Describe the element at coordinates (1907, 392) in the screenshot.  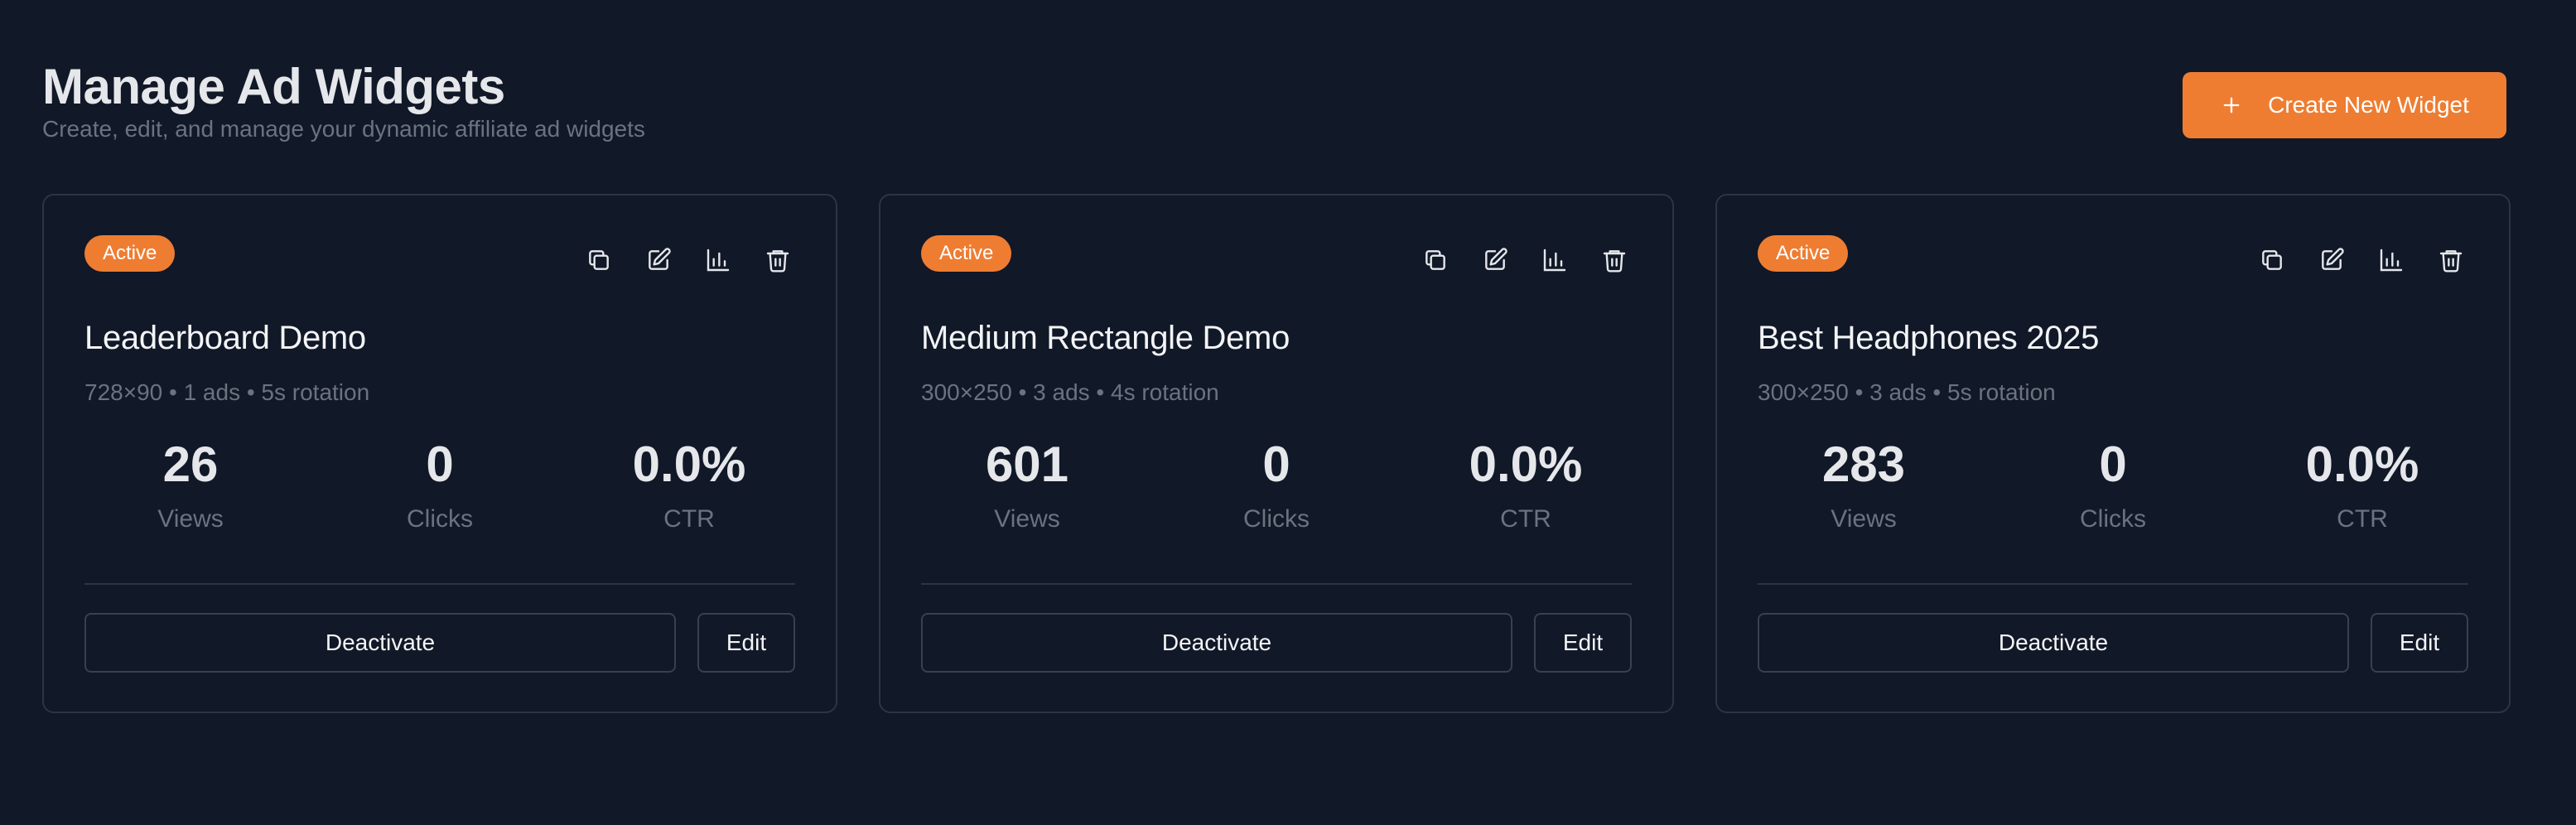
I see `widget-meta: 300×250 • 3 ads • 5s rotation` at that location.